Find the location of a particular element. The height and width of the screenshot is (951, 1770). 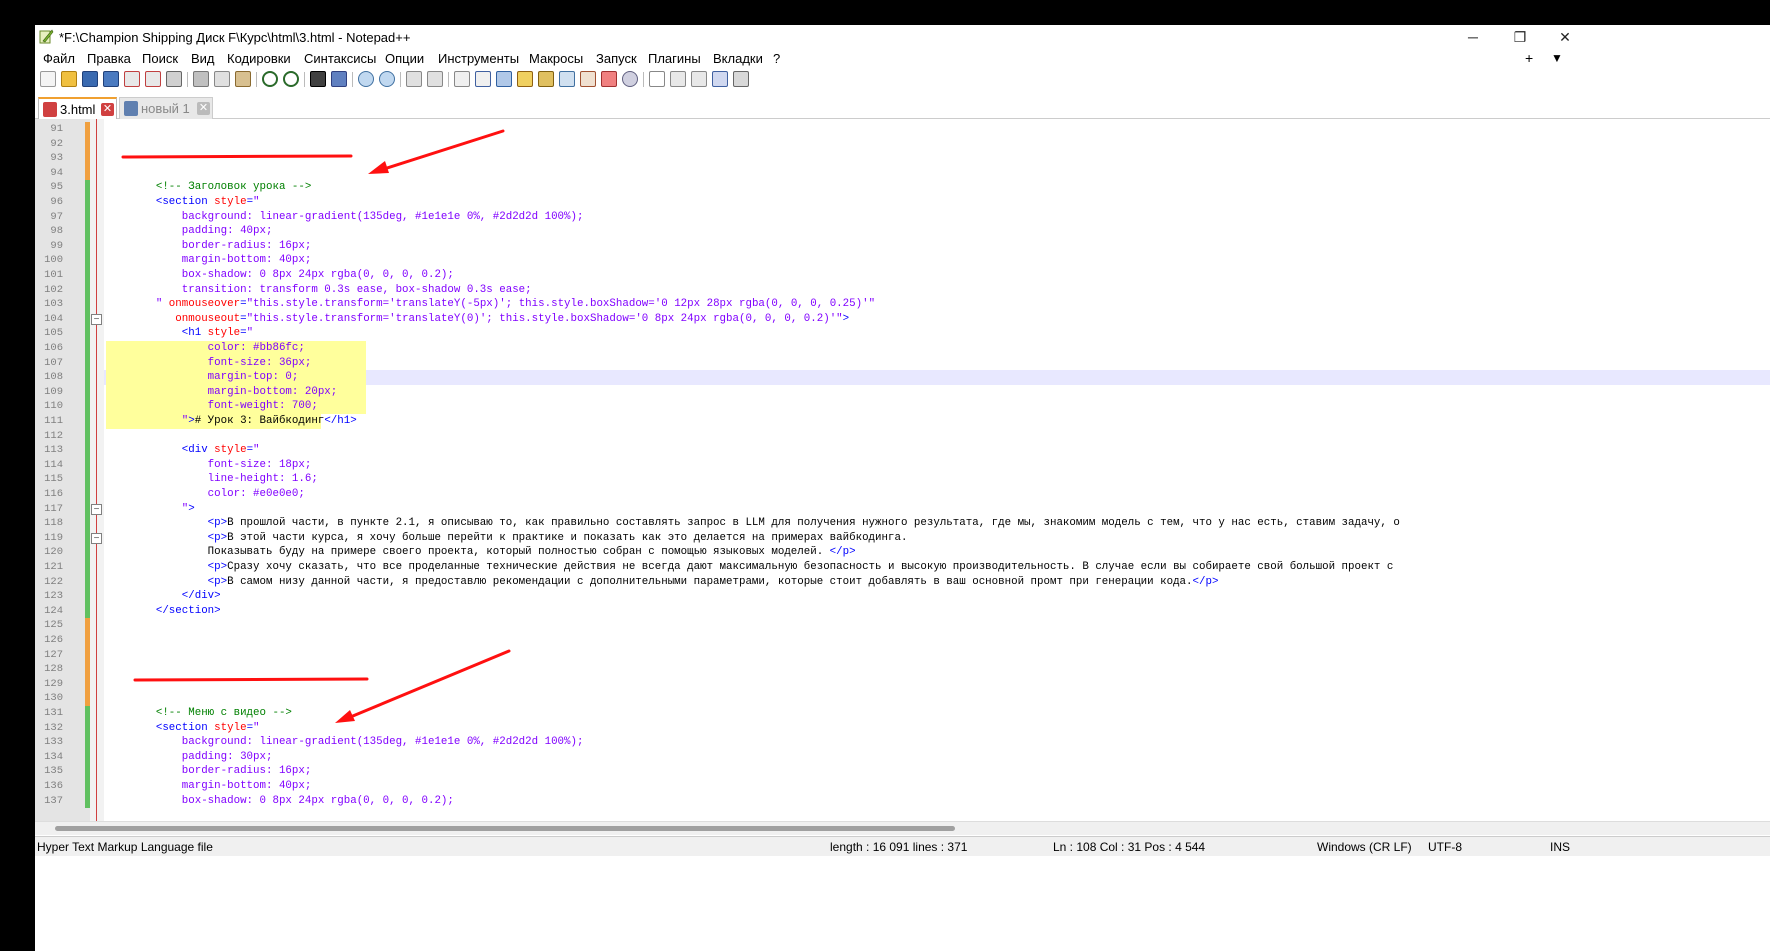

doc-map-icon is located at coordinates (546, 79).